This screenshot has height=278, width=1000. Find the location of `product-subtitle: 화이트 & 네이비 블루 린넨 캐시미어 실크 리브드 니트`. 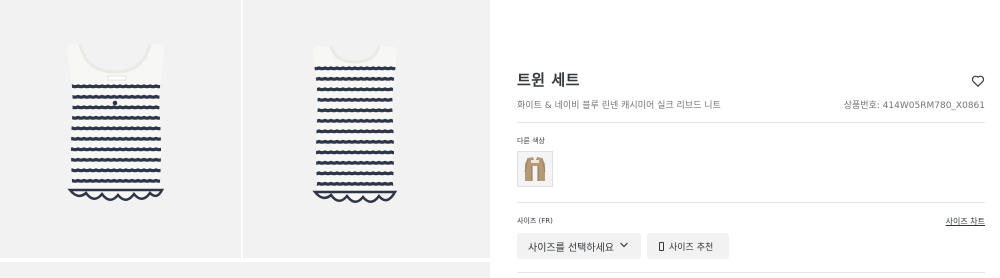

product-subtitle: 화이트 & 네이비 블루 린넨 캐시미어 실크 리브드 니트 is located at coordinates (619, 106).